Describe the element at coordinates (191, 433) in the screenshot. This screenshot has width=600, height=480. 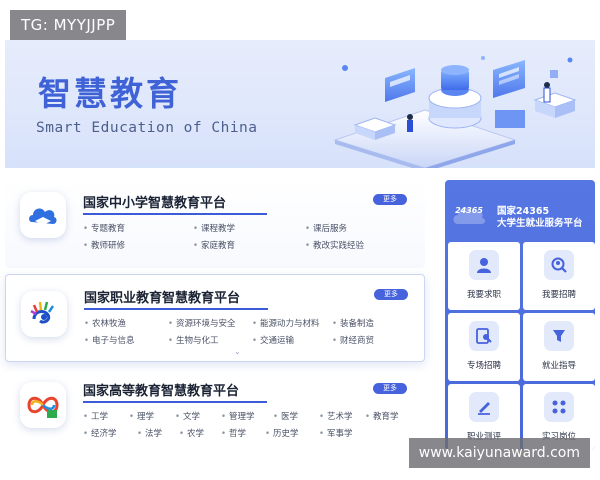
I see `tag-link: 农学` at that location.